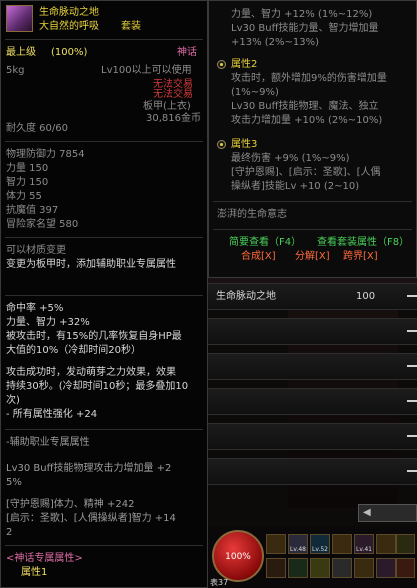 The height and width of the screenshot is (588, 417). I want to click on attr-line: 最终伤害 +9% (1%~9%), so click(290, 158).